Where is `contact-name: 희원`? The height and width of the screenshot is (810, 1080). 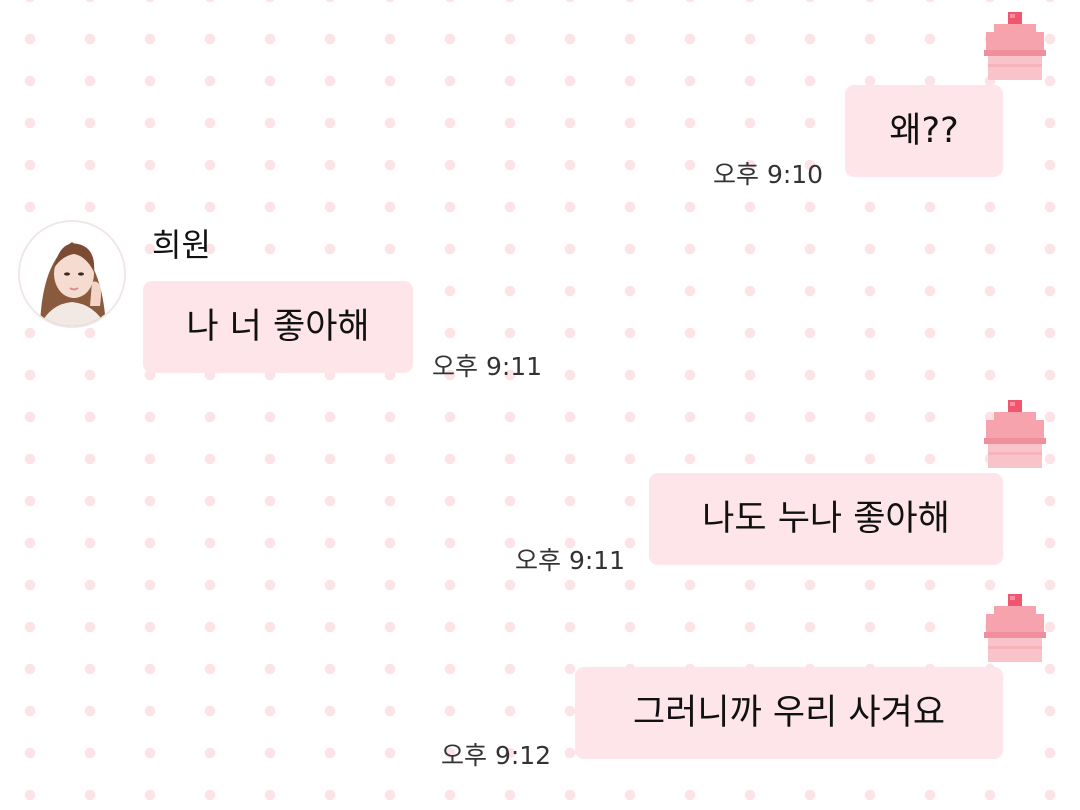 contact-name: 희원 is located at coordinates (181, 245).